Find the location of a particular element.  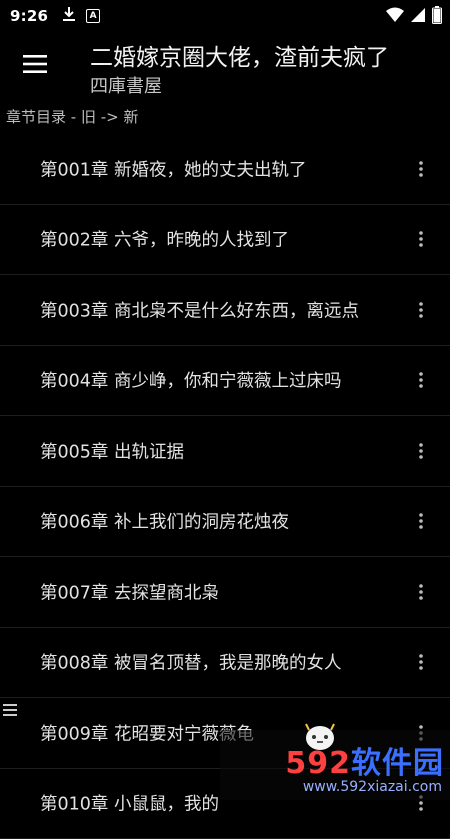

battery-icon is located at coordinates (437, 17).